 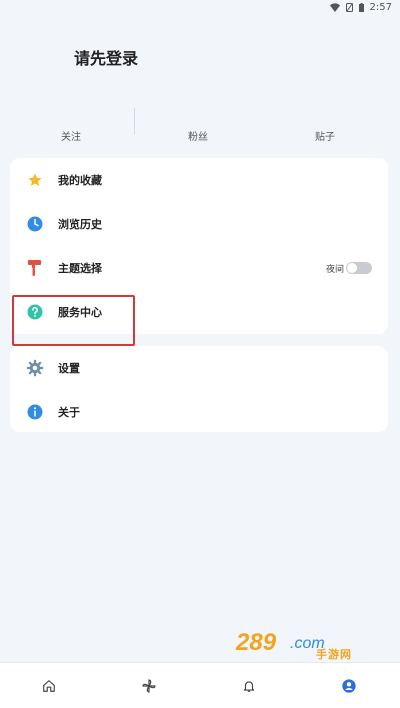 What do you see at coordinates (199, 268) in the screenshot?
I see `menu-item-theme: 主题选择 夜间` at bounding box center [199, 268].